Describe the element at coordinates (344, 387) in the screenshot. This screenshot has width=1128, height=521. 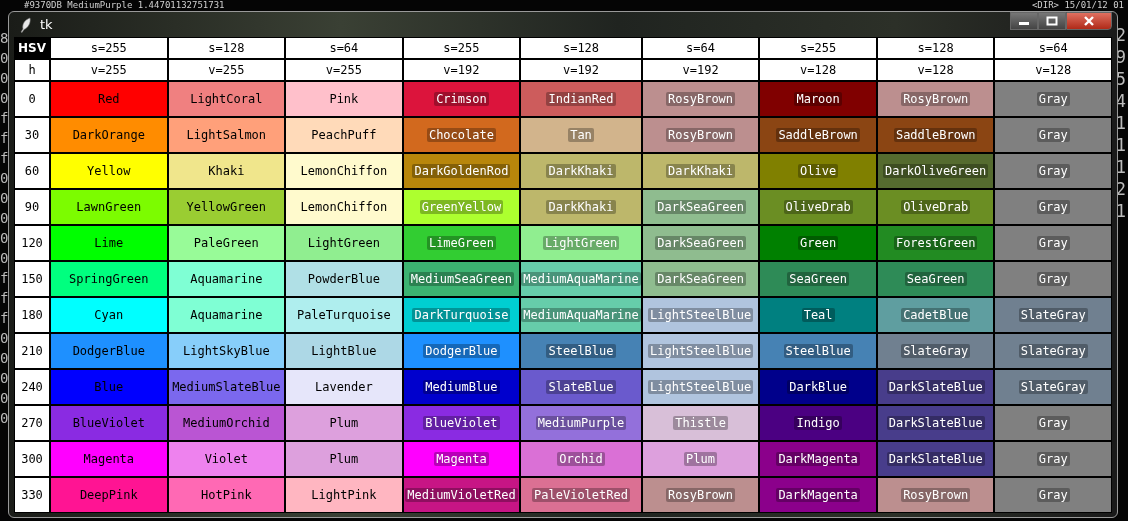
I see `color-swatch-cell: Lavender` at that location.